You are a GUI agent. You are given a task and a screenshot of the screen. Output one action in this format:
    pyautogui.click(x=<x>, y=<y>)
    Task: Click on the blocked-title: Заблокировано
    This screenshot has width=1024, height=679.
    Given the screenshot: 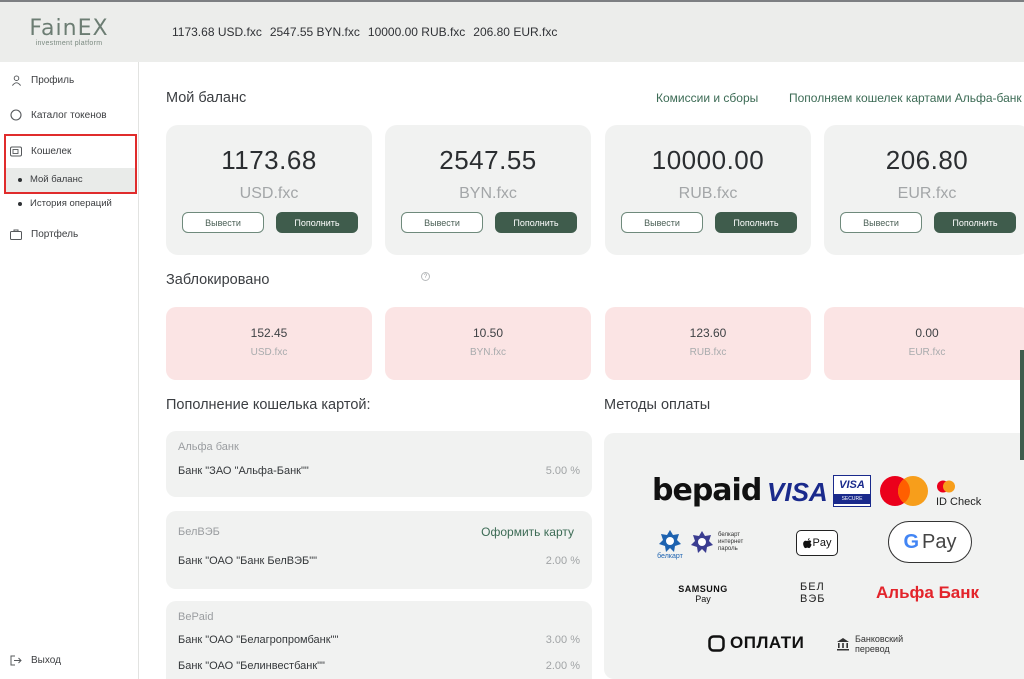 What is the action you would take?
    pyautogui.click(x=218, y=280)
    